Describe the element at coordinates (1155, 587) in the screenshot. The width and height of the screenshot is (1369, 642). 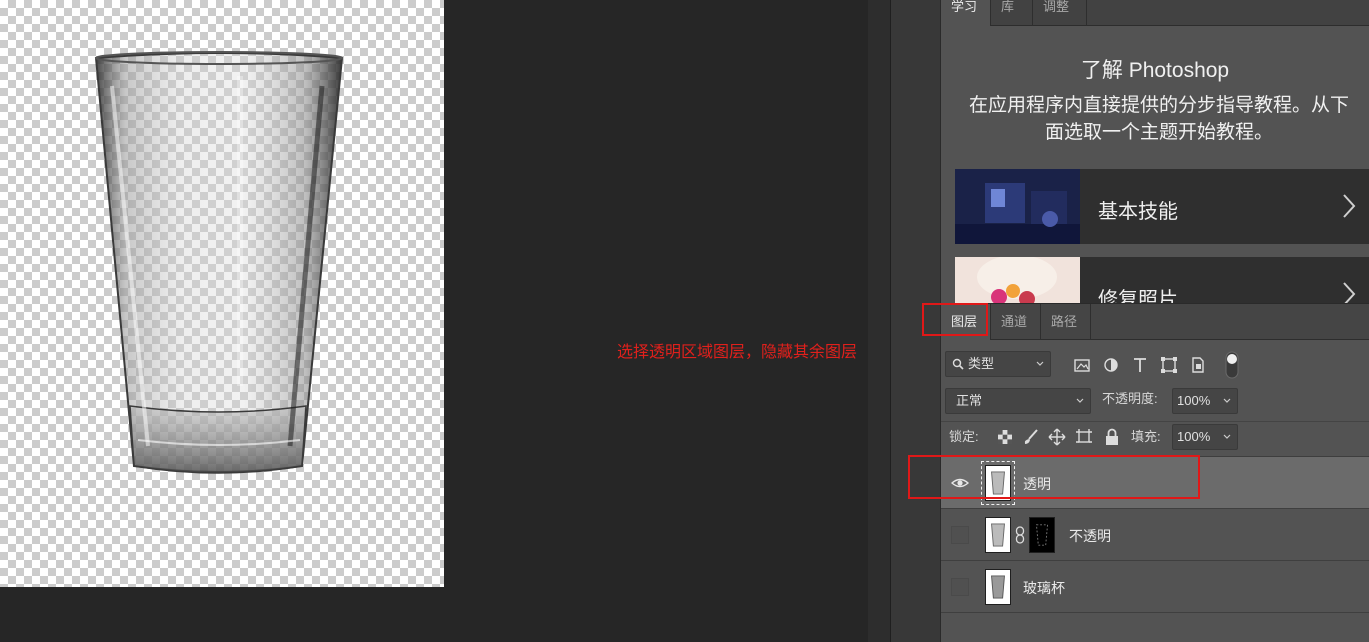
I see `layer-row-glass: 玻璃杯` at that location.